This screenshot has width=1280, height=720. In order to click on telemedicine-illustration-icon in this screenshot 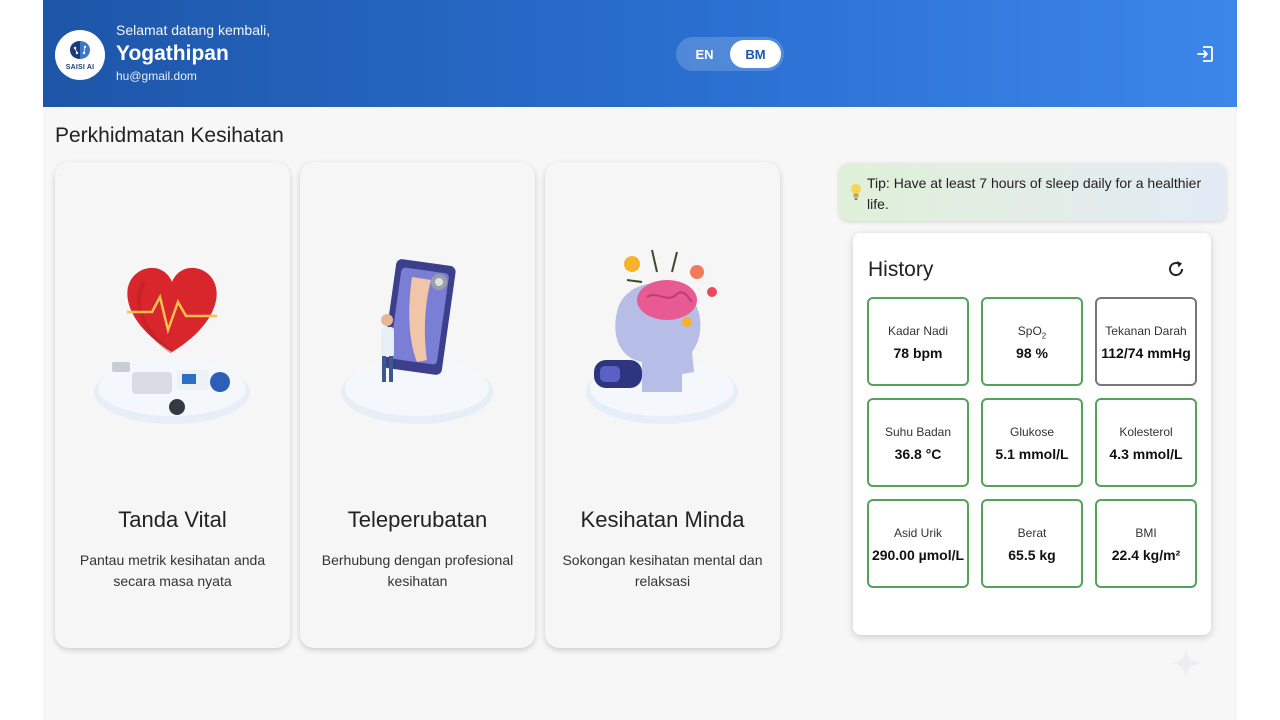, I will do `click(417, 341)`.